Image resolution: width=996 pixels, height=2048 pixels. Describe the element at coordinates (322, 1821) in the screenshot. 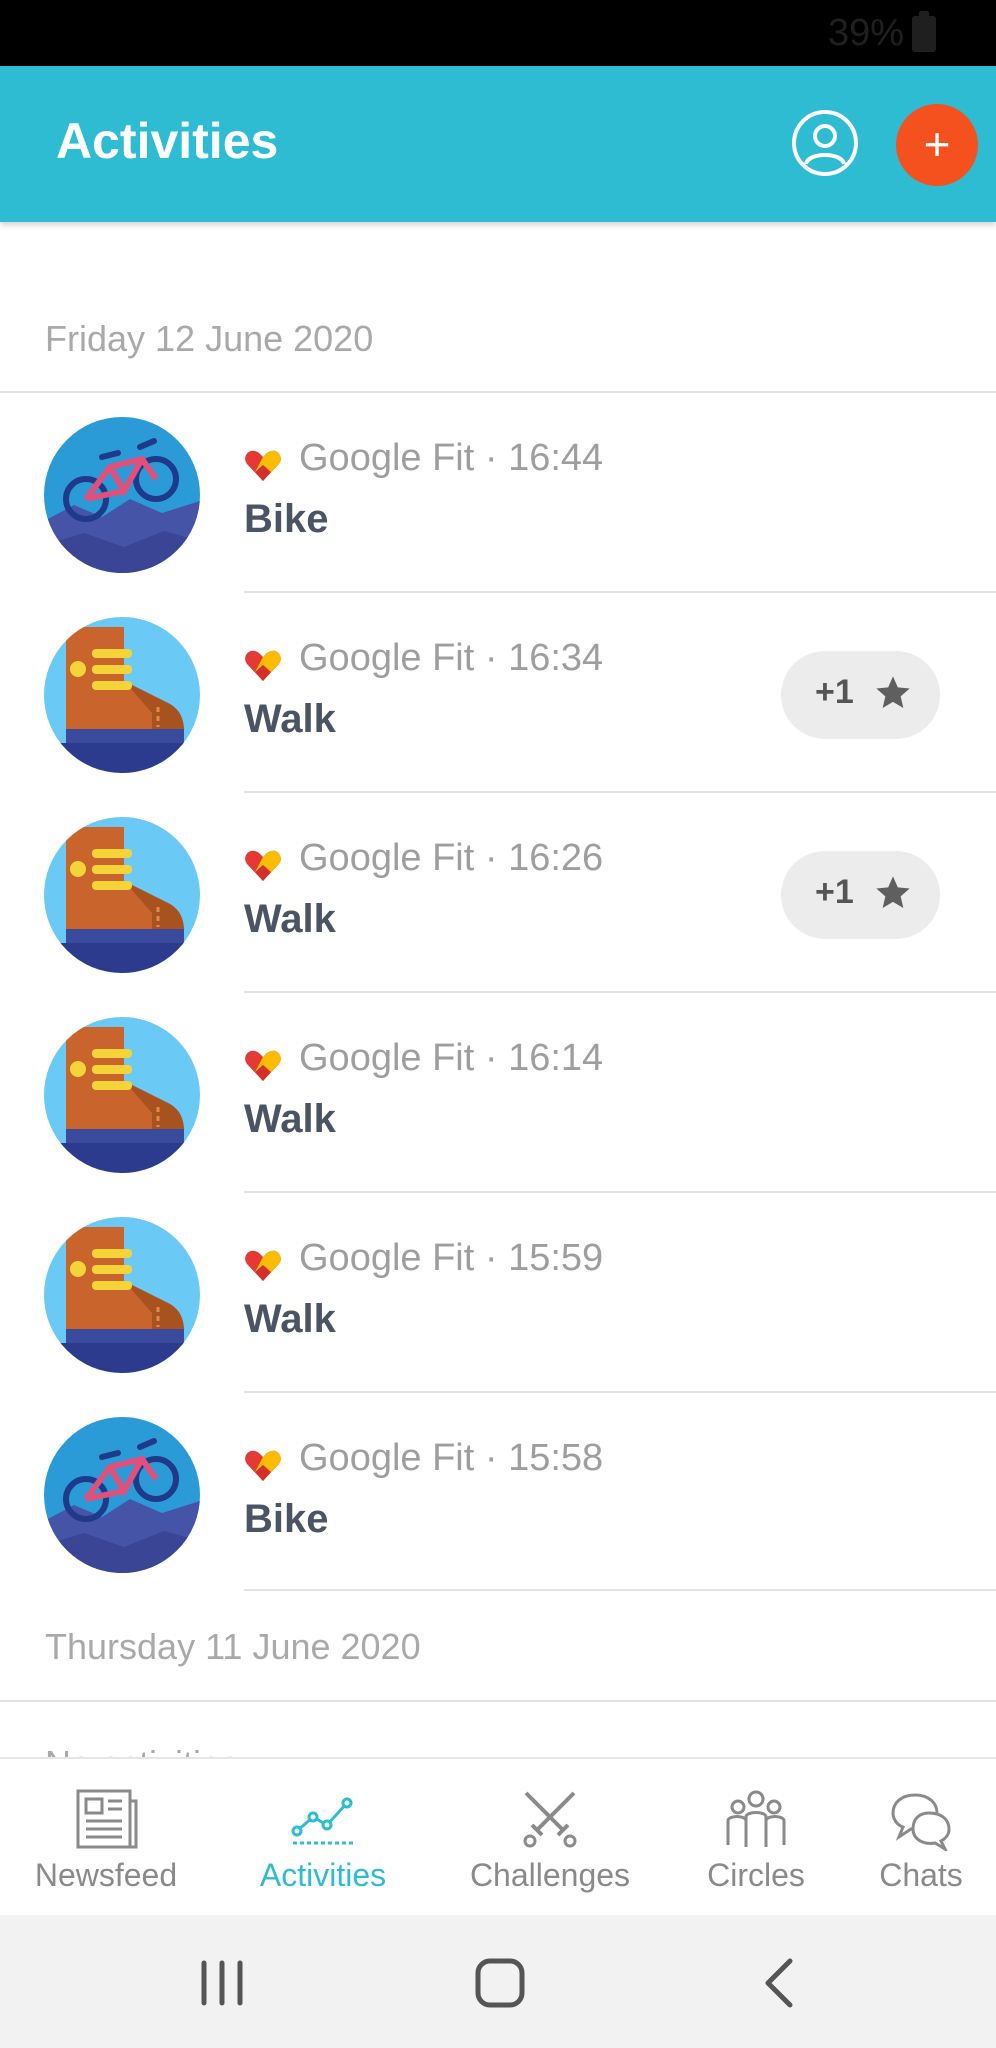

I see `activity-graph-icon` at that location.